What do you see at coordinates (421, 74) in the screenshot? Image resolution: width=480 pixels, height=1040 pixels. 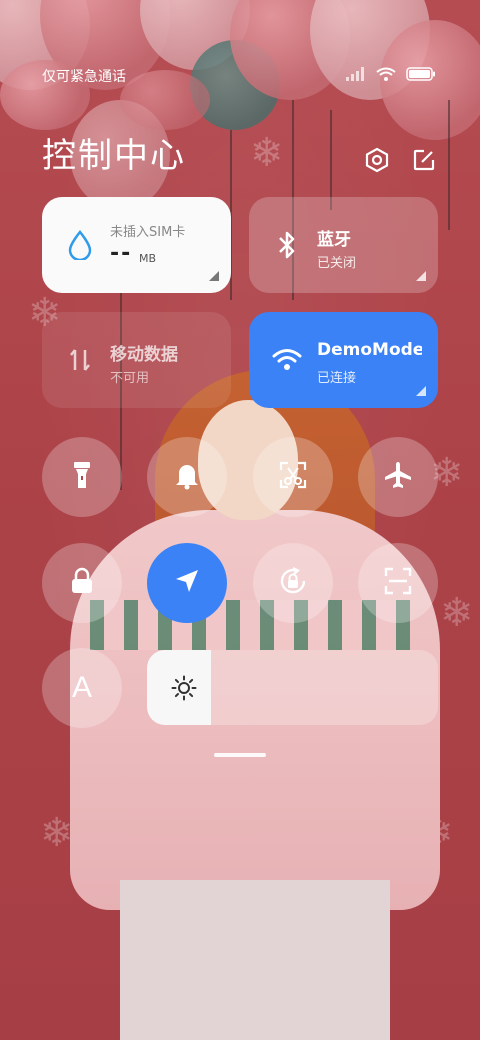 I see `battery-icon` at bounding box center [421, 74].